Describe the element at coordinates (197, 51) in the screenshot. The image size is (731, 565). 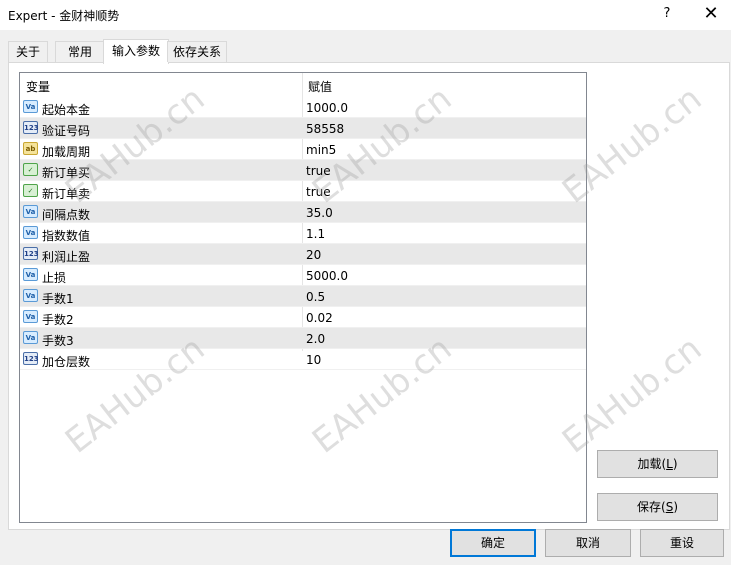
I see `tab-dependencies: 依存关系` at that location.